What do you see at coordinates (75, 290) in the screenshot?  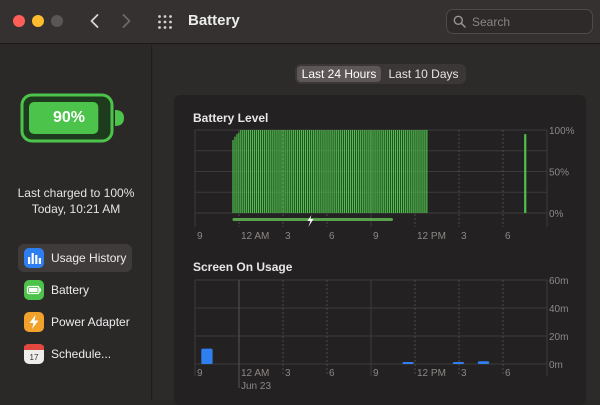 I see `sidebar-item-battery: Battery` at bounding box center [75, 290].